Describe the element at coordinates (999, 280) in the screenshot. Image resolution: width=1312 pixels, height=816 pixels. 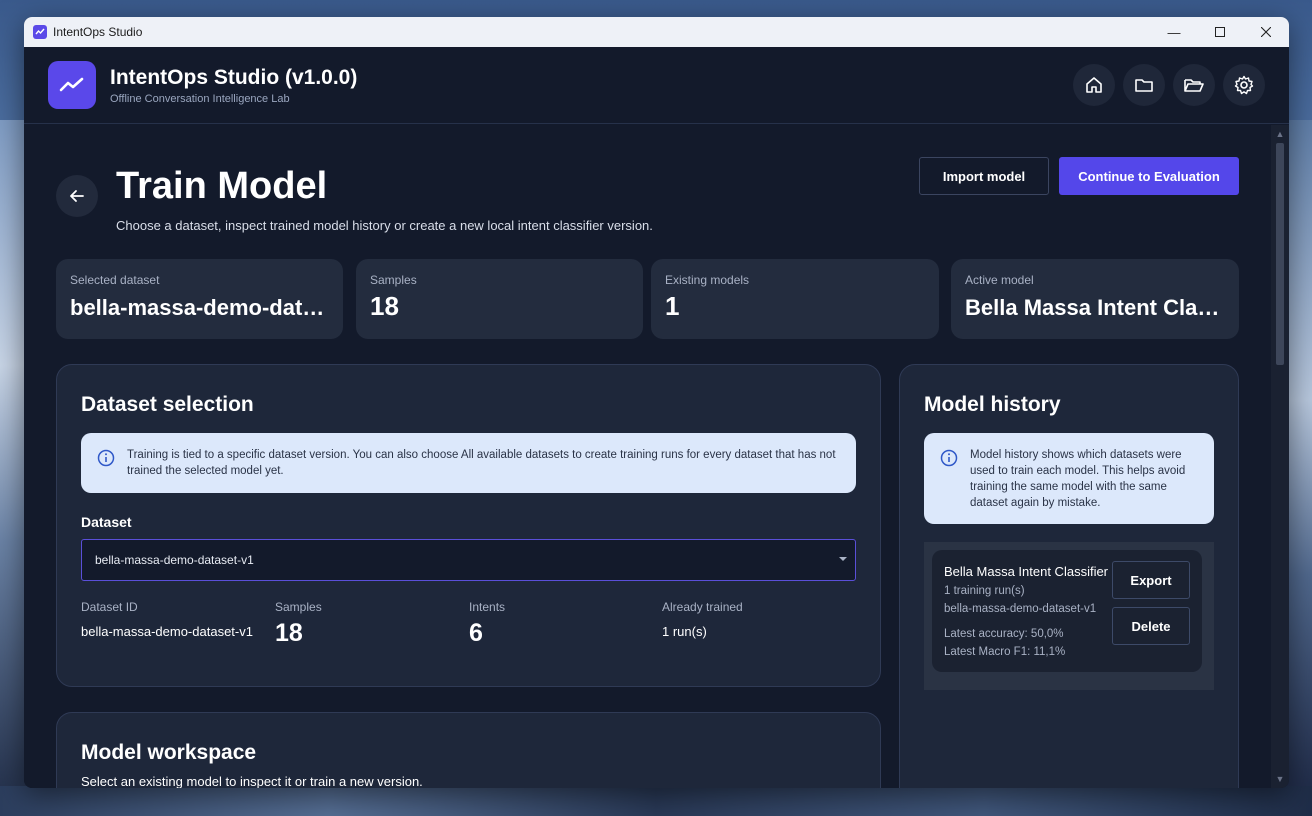
I see `stat-label: Active model` at that location.